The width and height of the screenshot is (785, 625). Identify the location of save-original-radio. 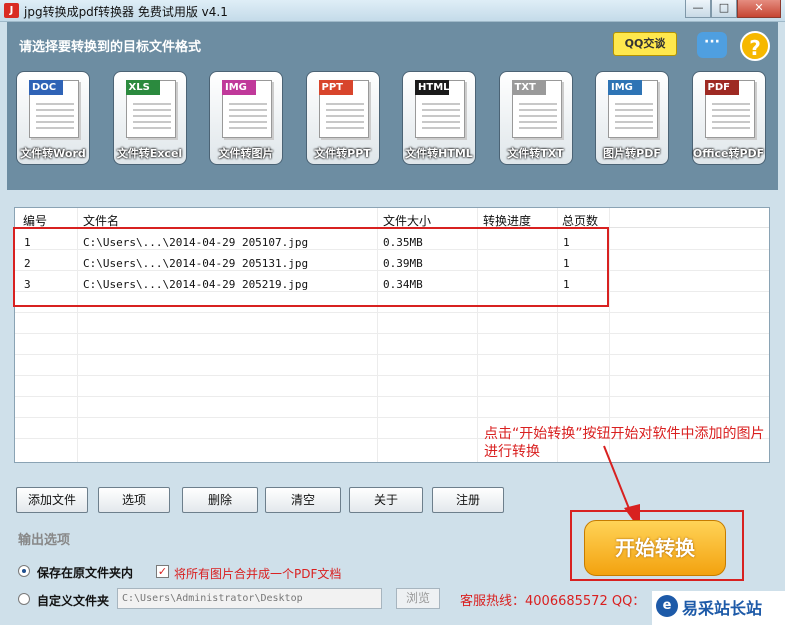
(24, 571).